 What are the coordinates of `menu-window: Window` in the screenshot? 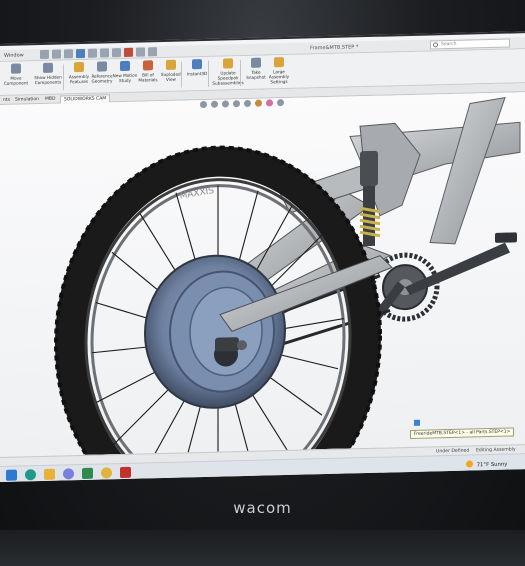 It's located at (14, 55).